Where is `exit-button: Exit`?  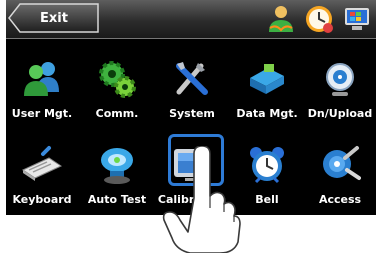
exit-button: Exit is located at coordinates (53, 18).